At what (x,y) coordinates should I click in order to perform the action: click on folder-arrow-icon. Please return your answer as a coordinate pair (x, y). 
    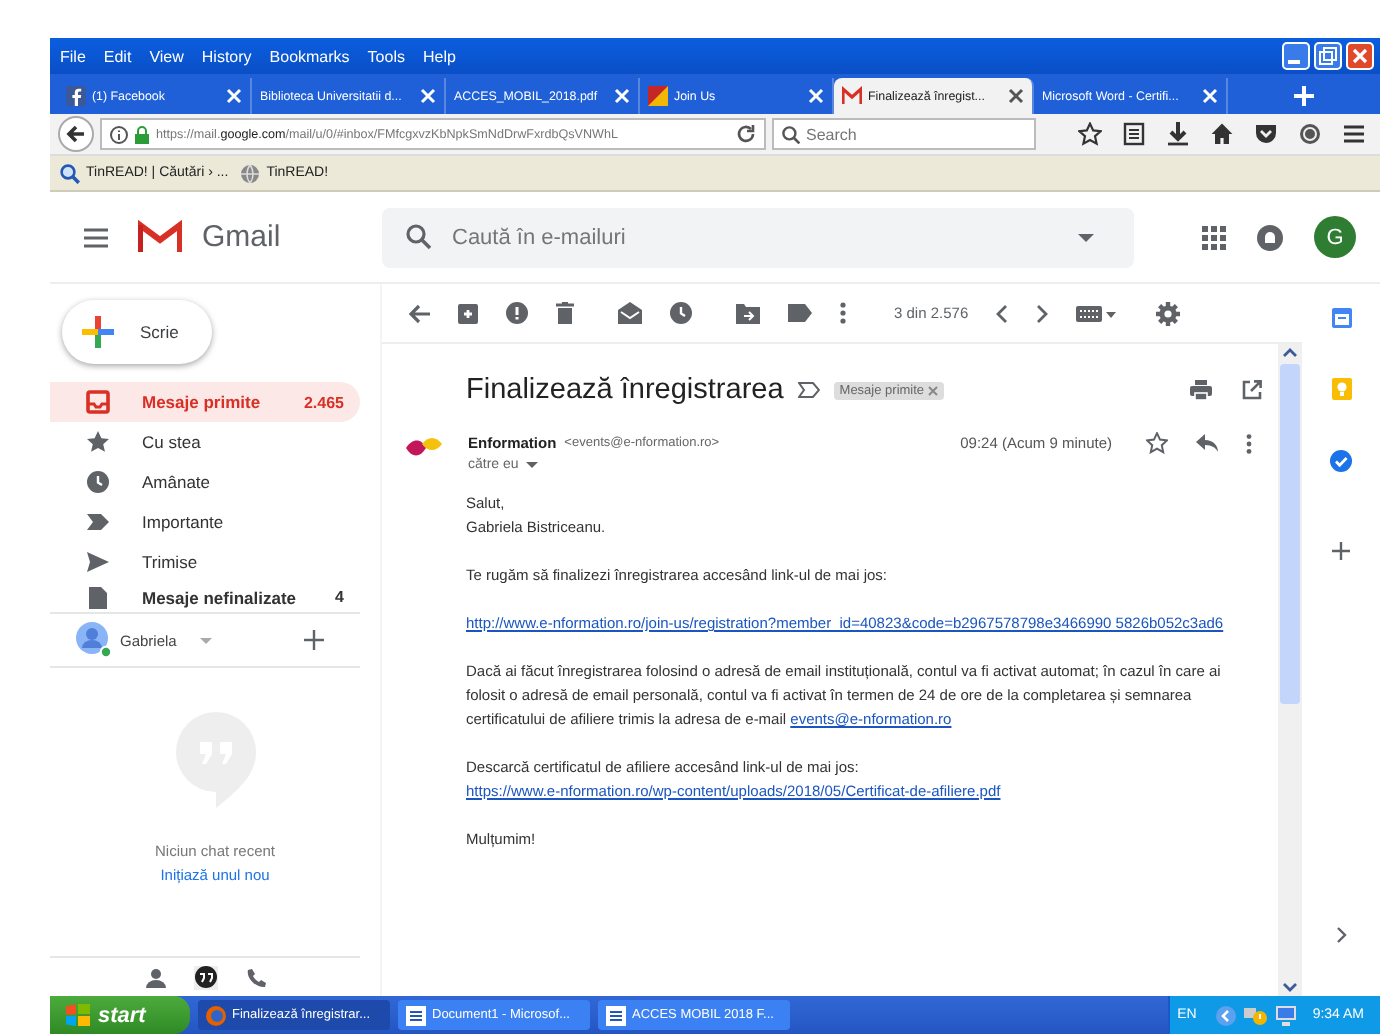
    Looking at the image, I should click on (748, 313).